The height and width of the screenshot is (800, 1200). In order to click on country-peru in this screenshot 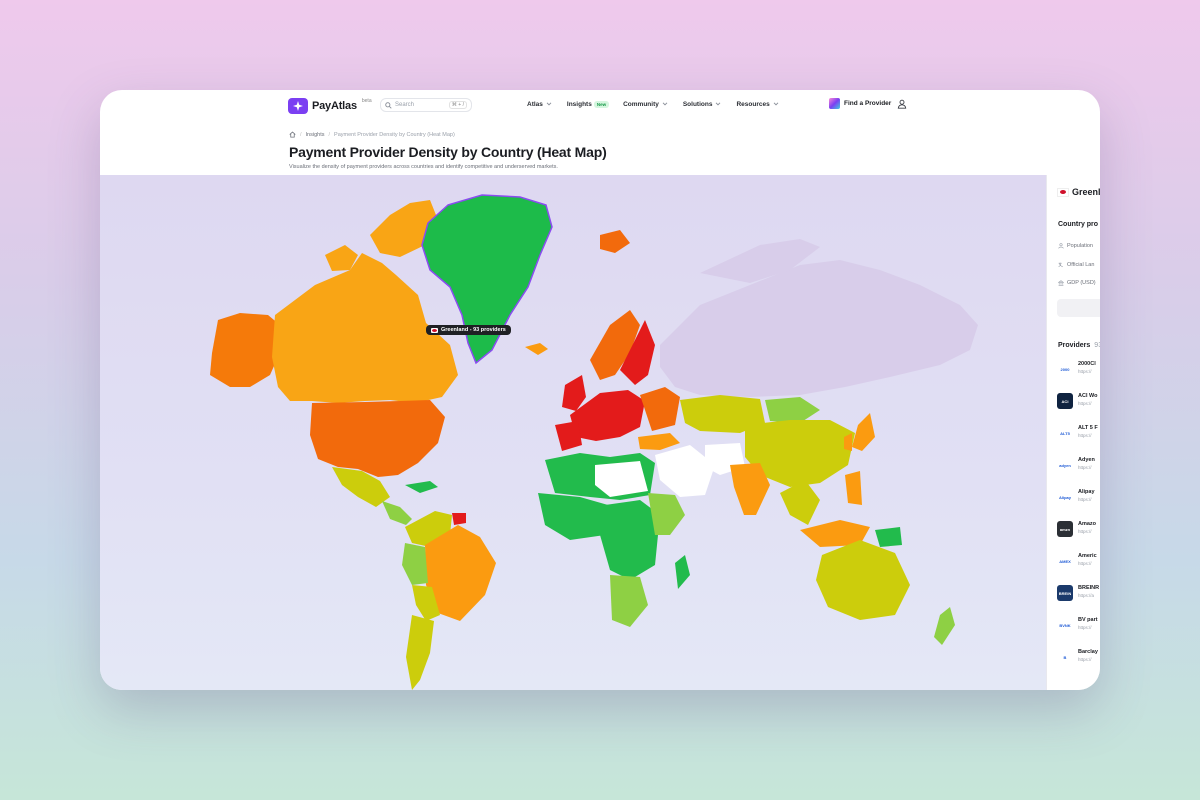, I will do `click(415, 564)`.